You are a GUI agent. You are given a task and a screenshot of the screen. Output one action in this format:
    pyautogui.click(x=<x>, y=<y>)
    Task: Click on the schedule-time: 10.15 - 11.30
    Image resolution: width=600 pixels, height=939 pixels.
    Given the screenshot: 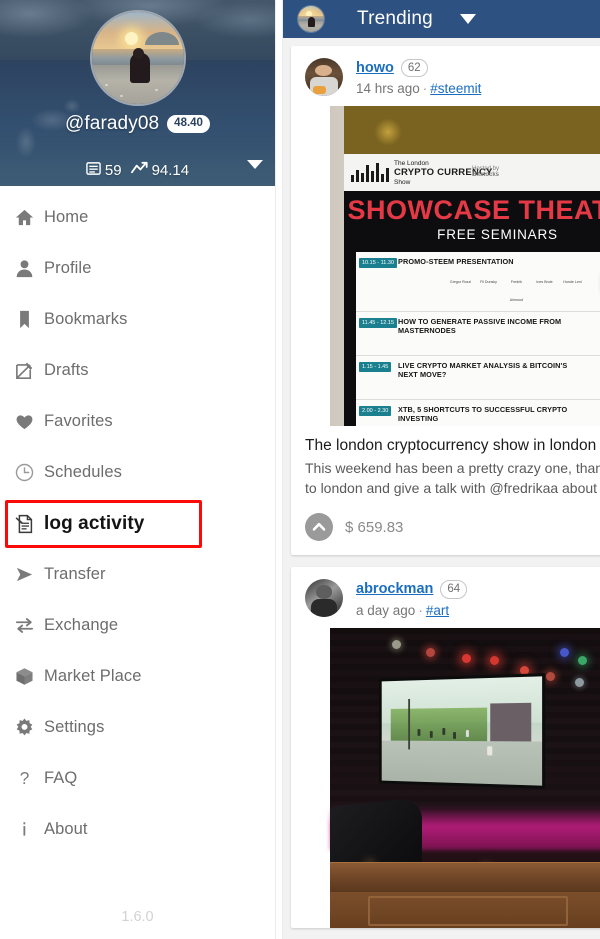 What is the action you would take?
    pyautogui.click(x=378, y=263)
    